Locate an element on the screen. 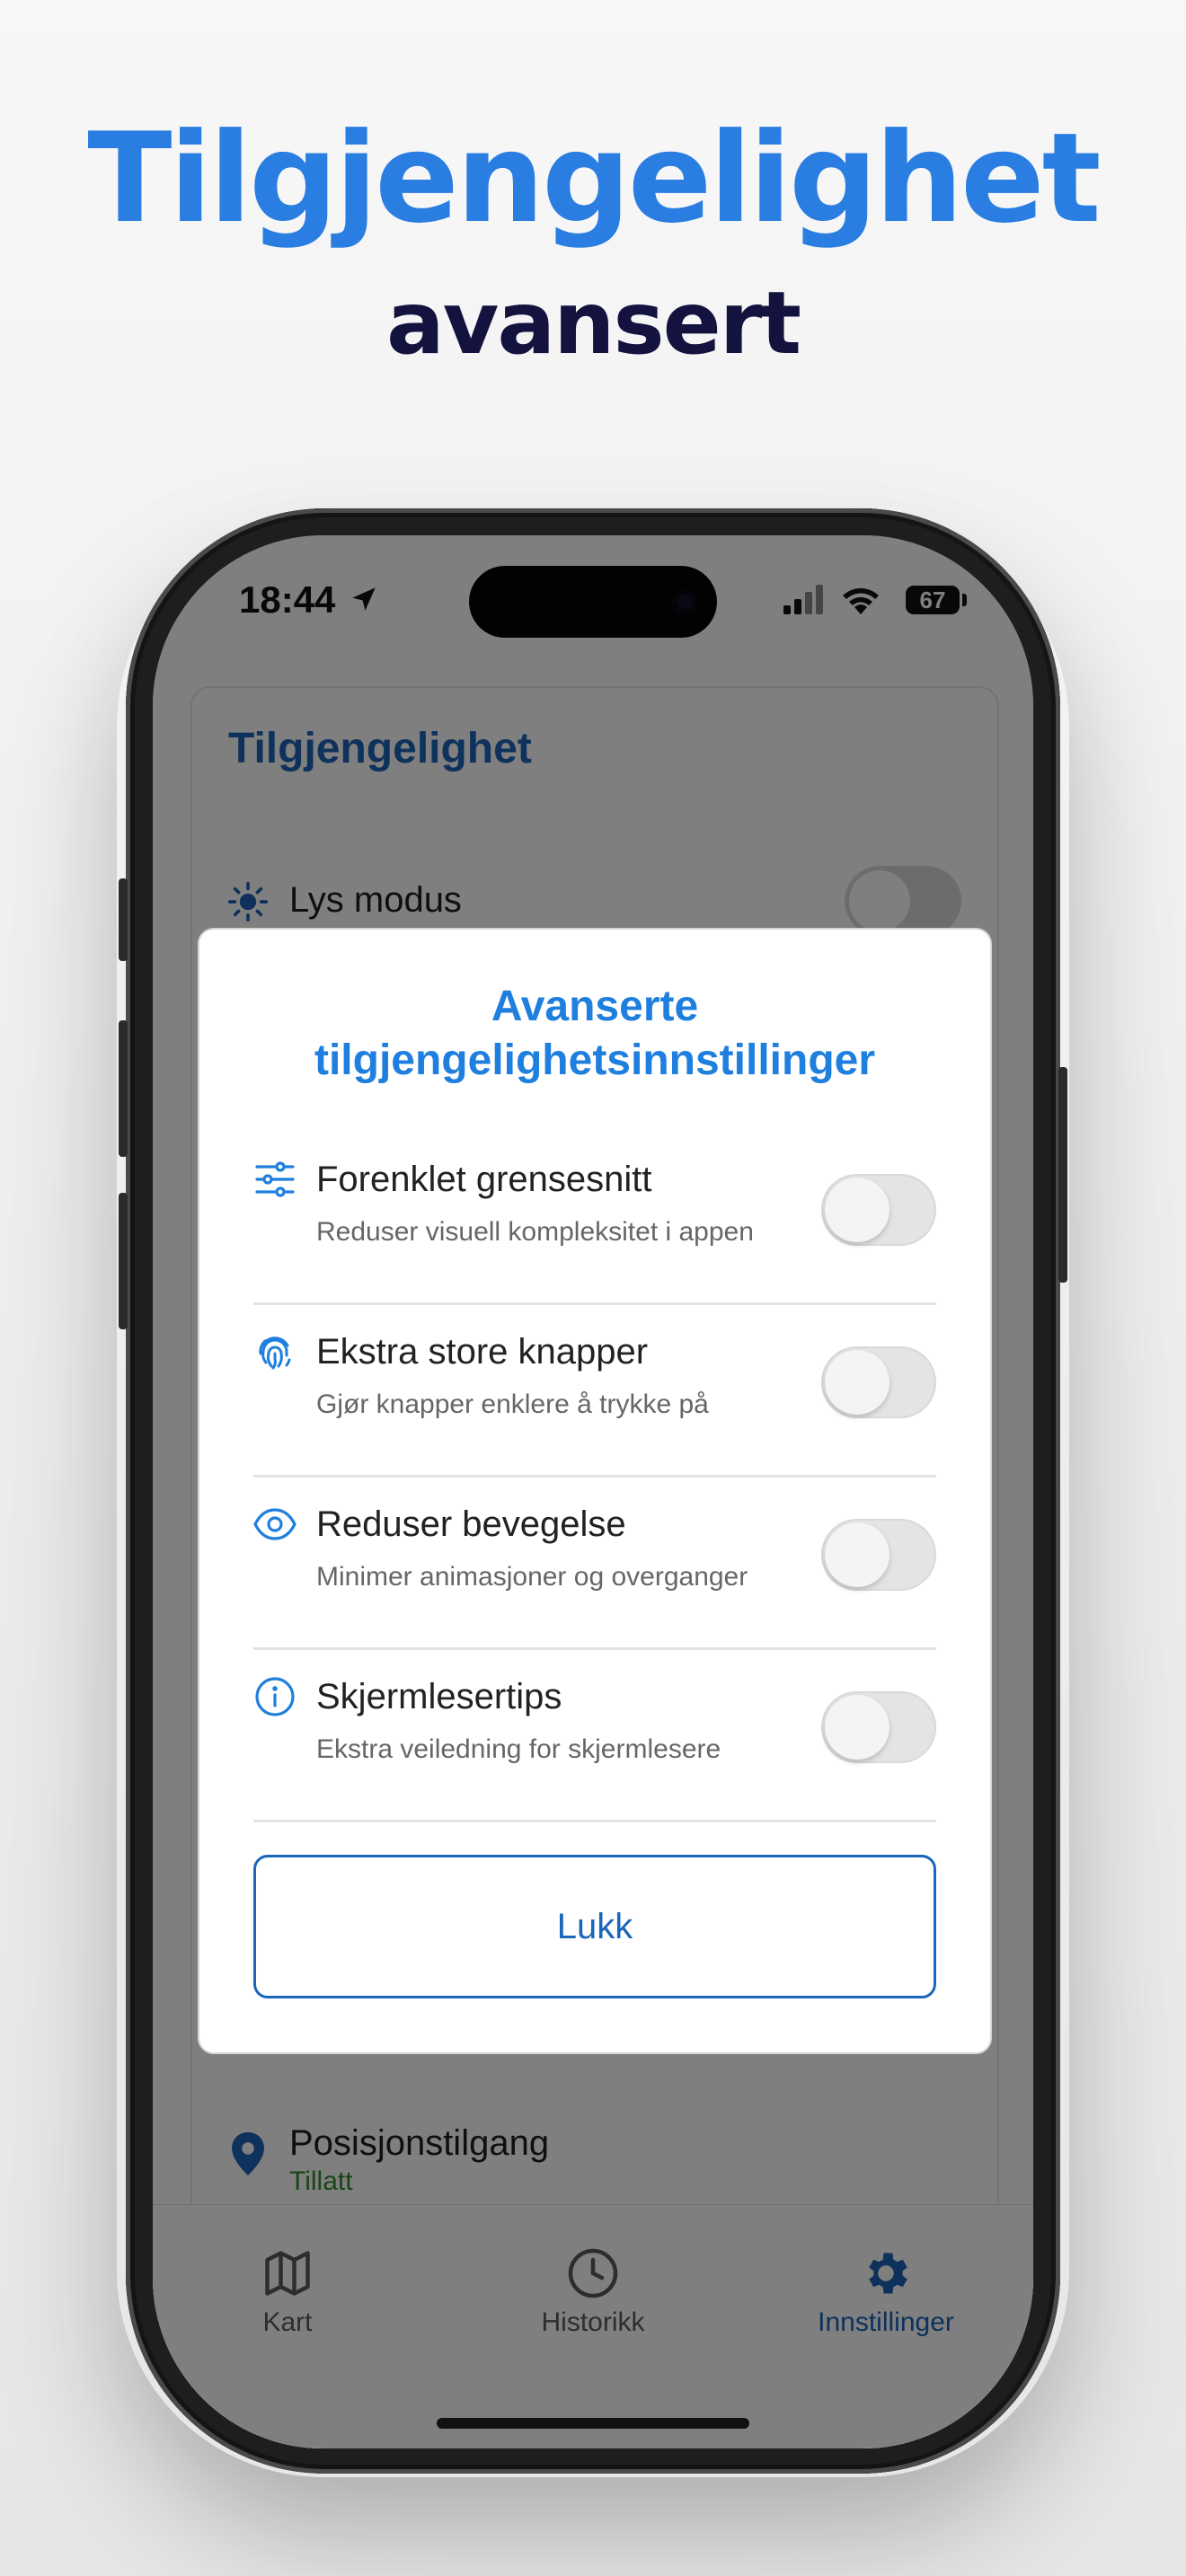  option-label: Skjermlesertips is located at coordinates (439, 1696).